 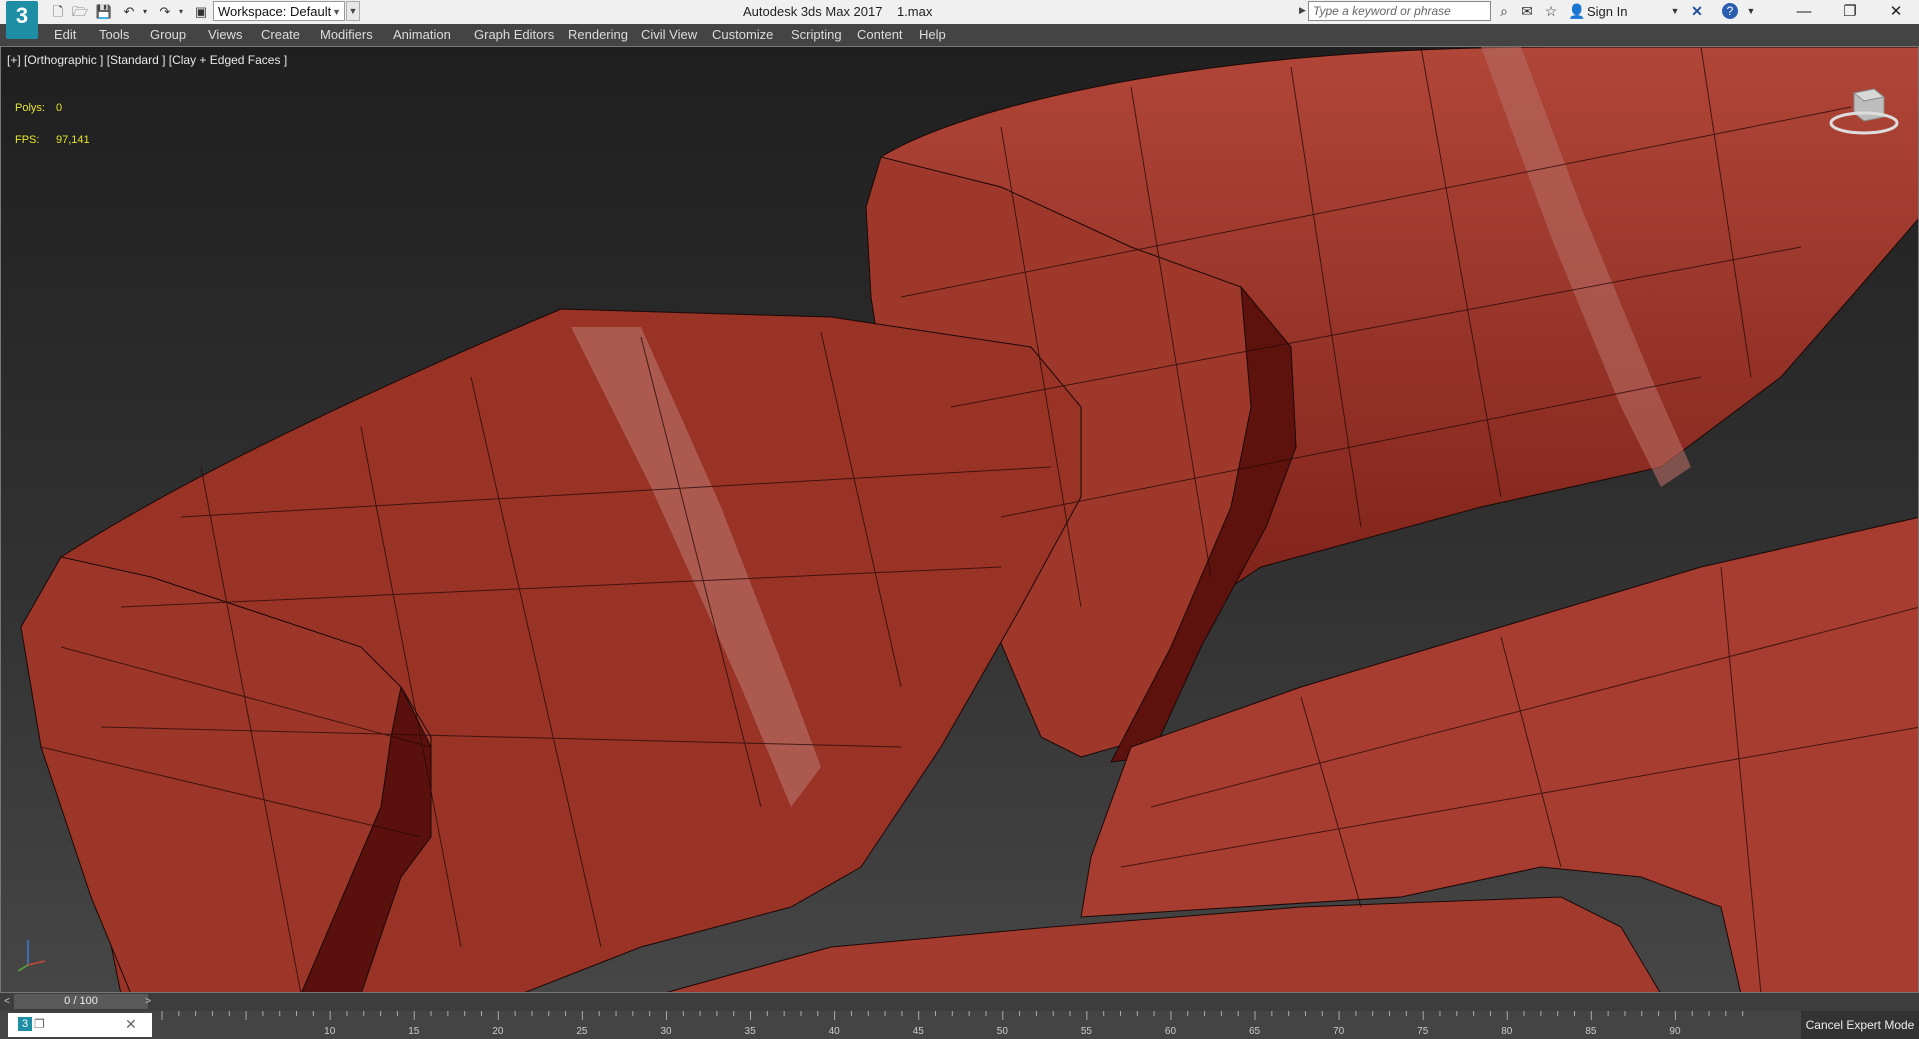 I want to click on app-title: Autodesk 3ds Max 2017, so click(x=813, y=11).